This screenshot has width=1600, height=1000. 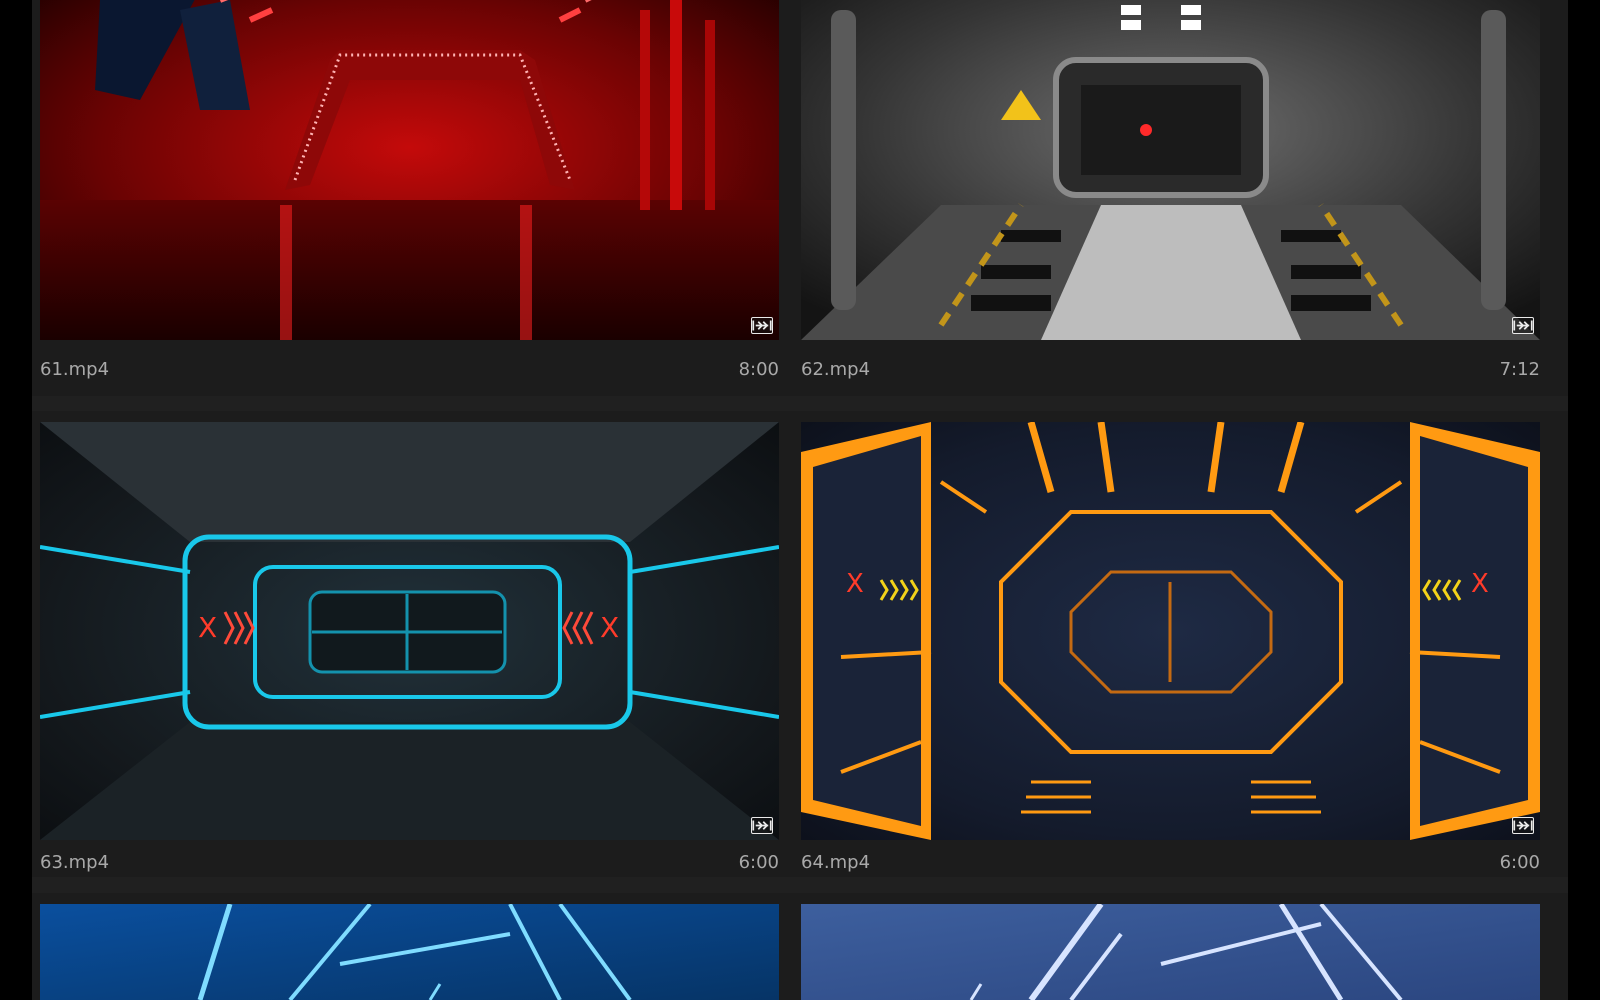 I want to click on clip-meta: 64.mp4 6:00, so click(x=1170, y=862).